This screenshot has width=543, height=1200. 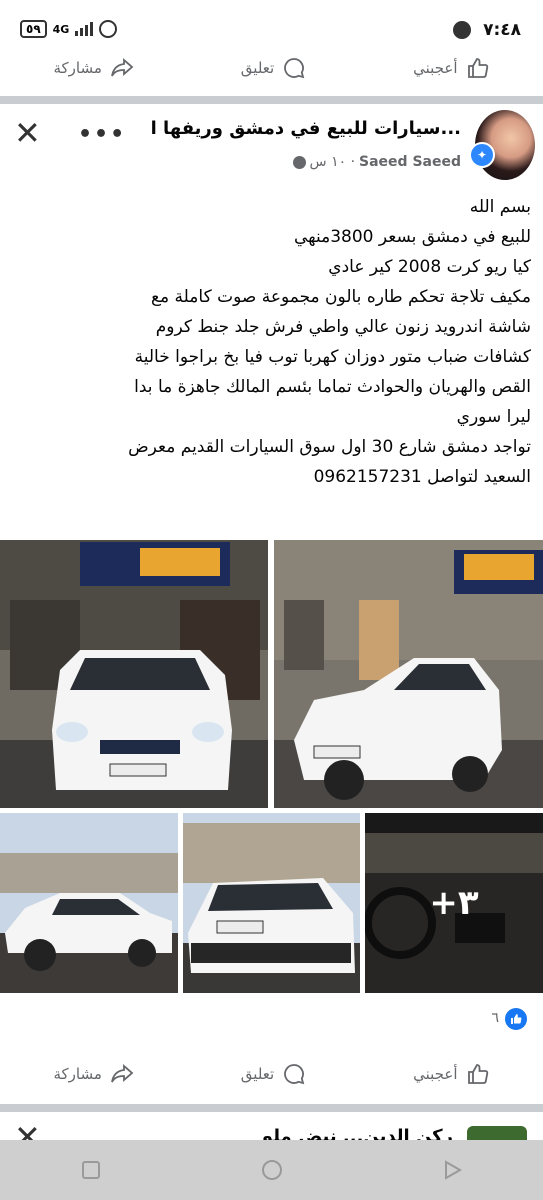 I want to click on post-actions: أعجبني تعليق مشاركة, so click(x=271, y=1074).